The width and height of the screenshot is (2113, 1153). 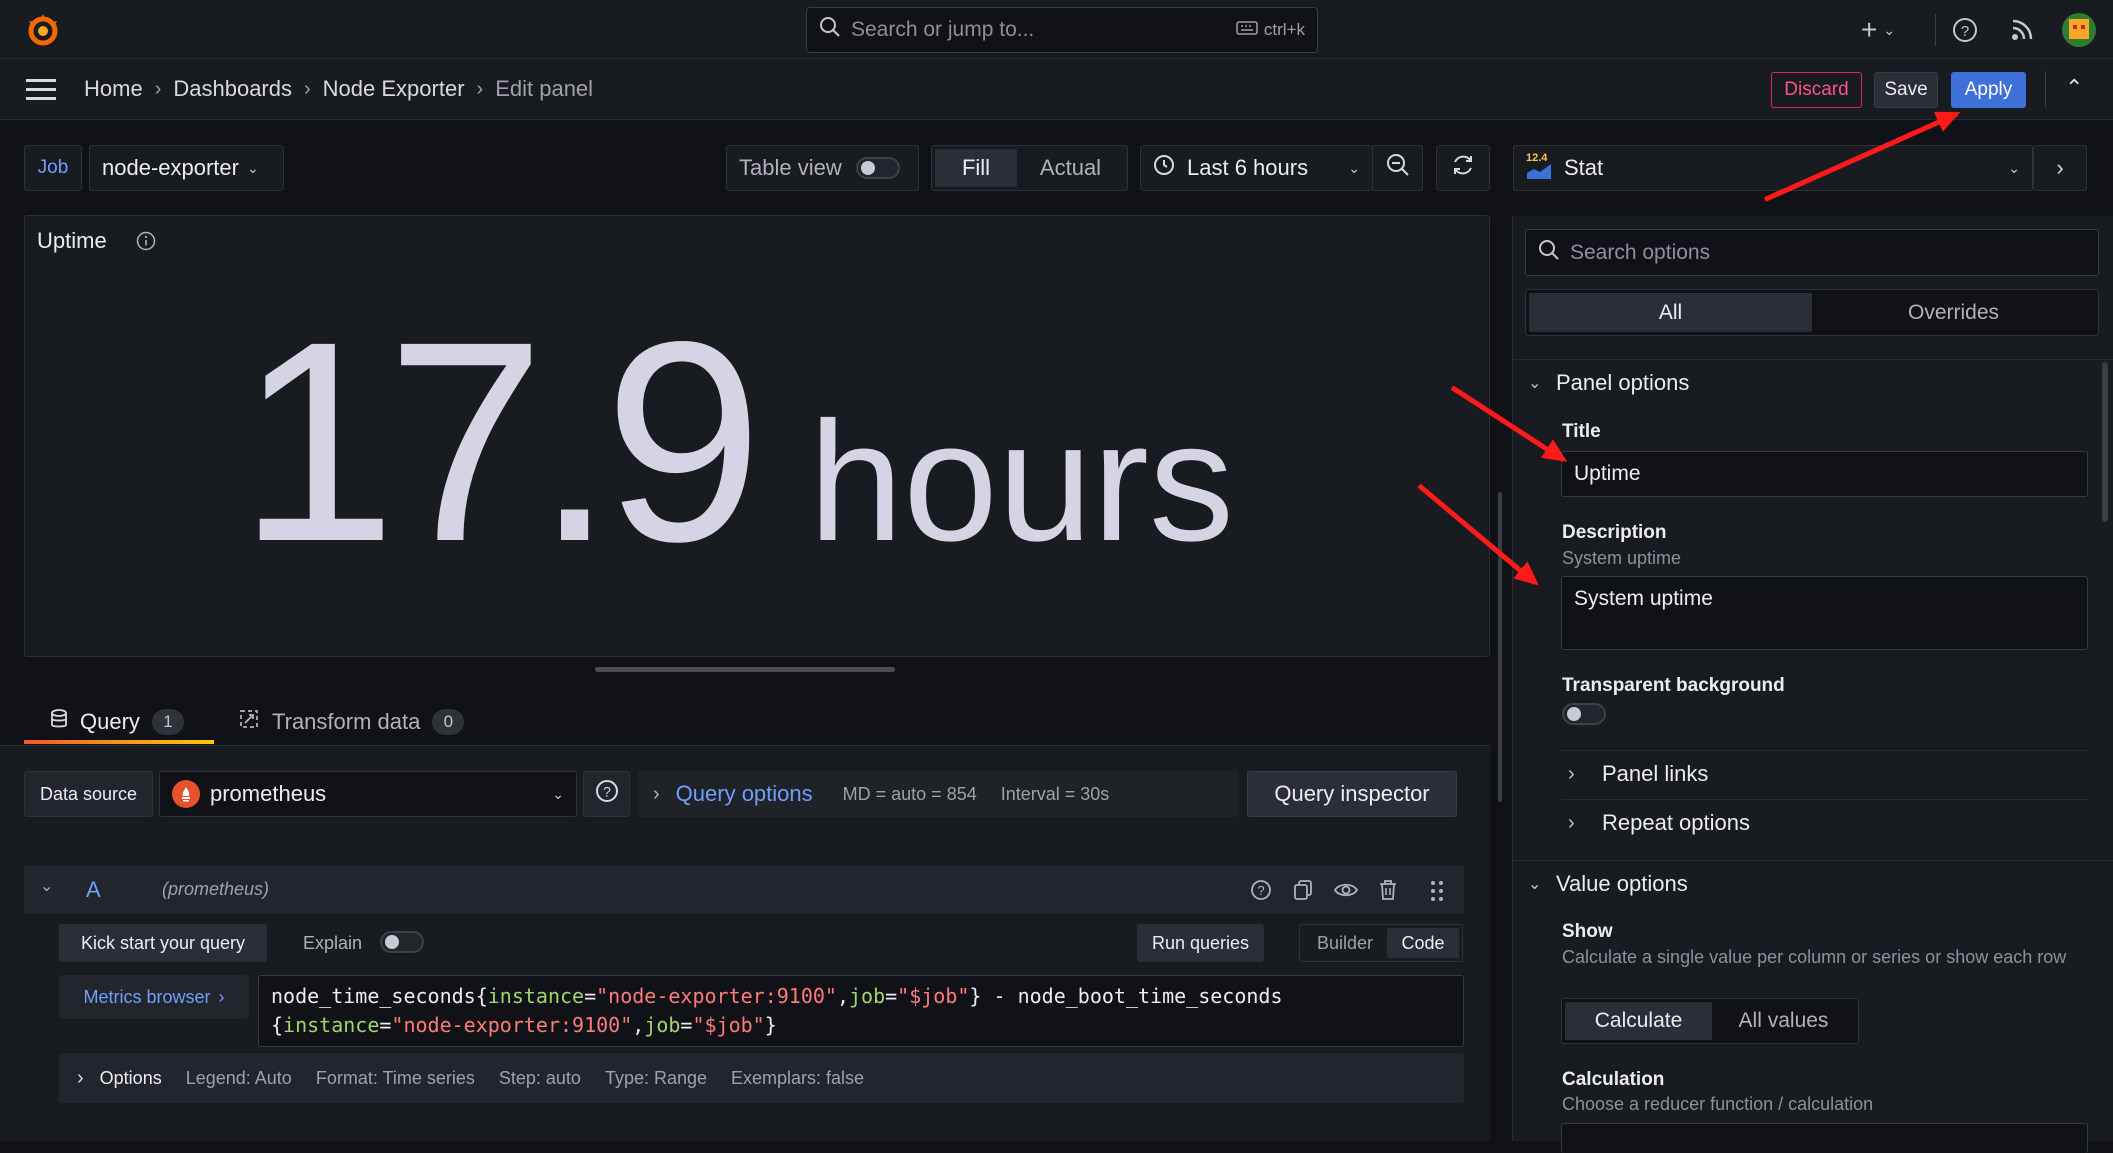 What do you see at coordinates (1824, 1138) in the screenshot?
I see `calculation-select` at bounding box center [1824, 1138].